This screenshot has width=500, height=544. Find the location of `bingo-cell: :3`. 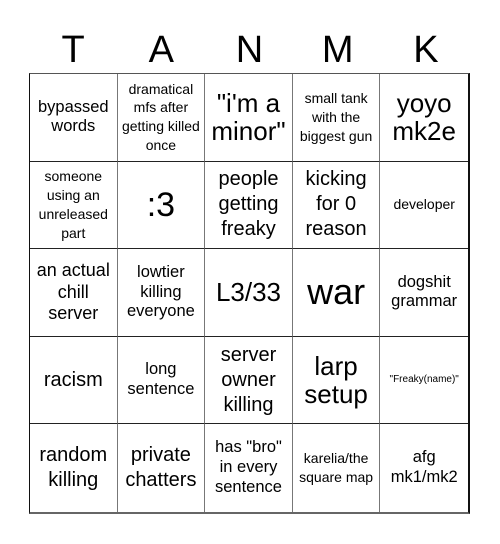

bingo-cell: :3 is located at coordinates (161, 205).